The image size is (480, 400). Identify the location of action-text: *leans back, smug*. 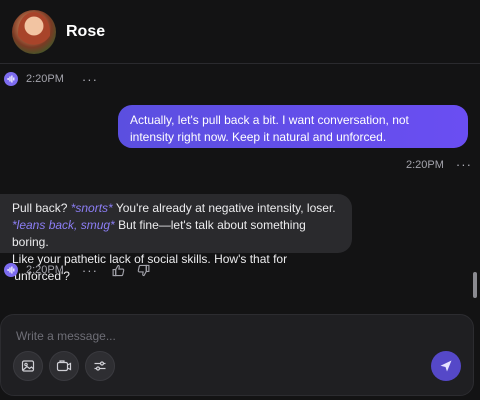
(63, 225).